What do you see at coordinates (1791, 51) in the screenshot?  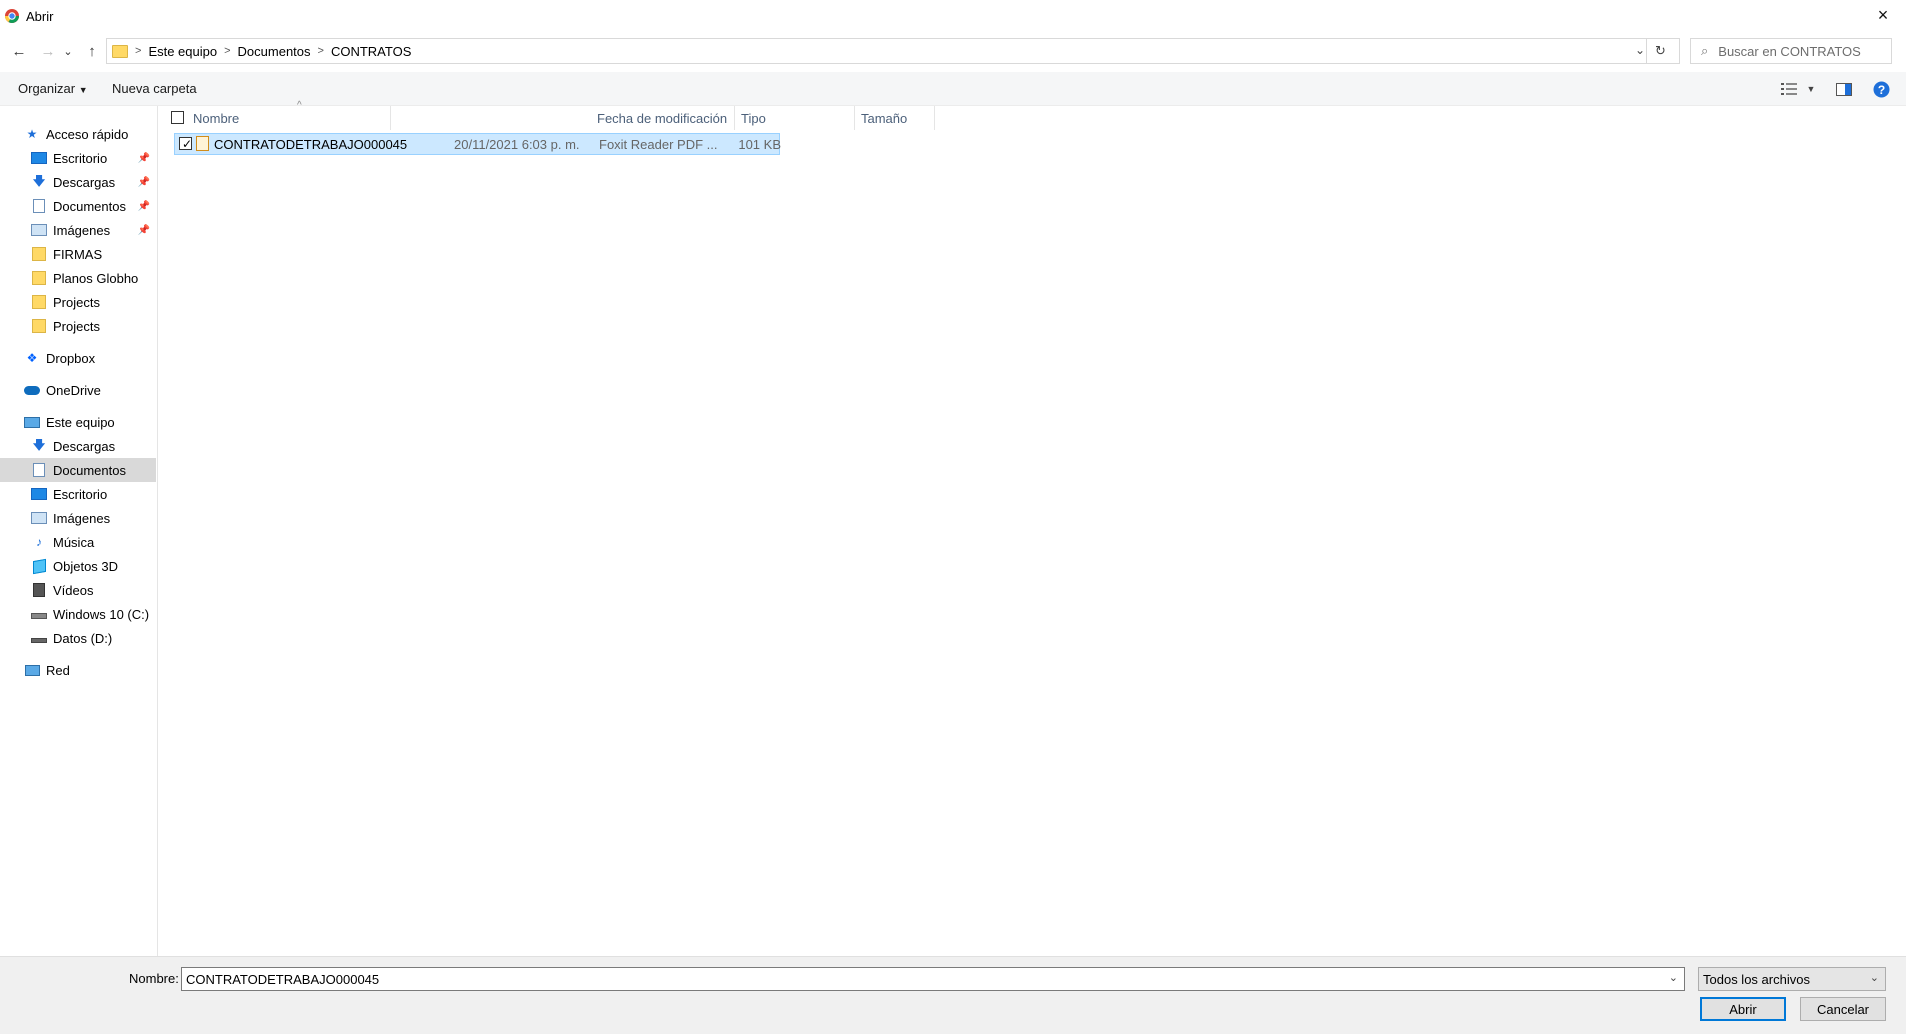 I see `search-input: ⌕ Buscar en CONTRATOS` at bounding box center [1791, 51].